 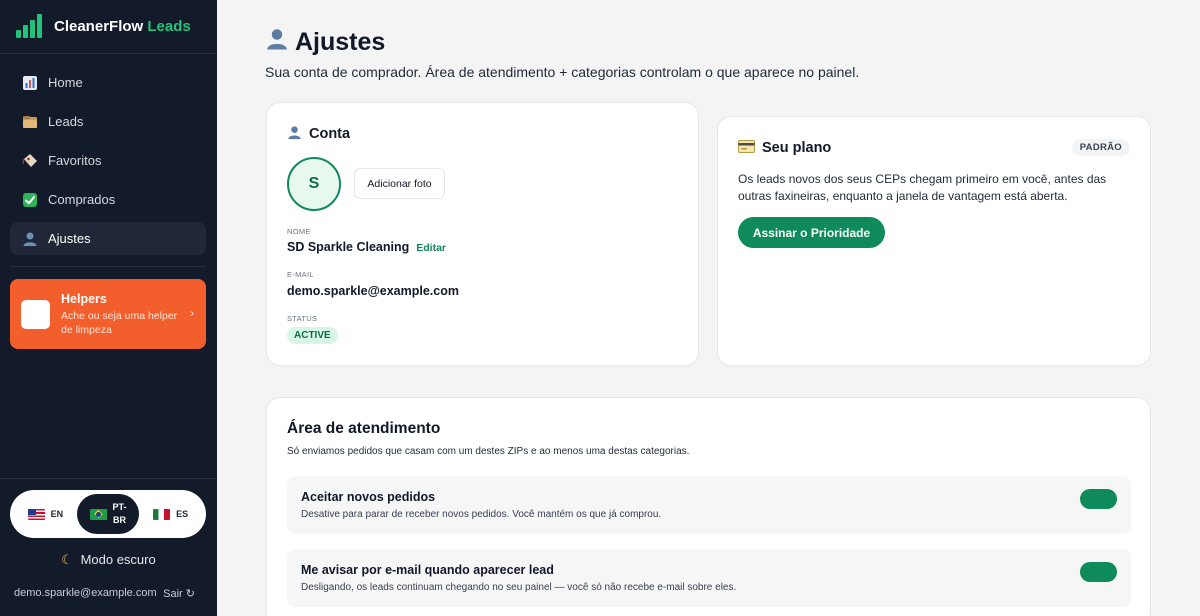 What do you see at coordinates (119, 322) in the screenshot?
I see `helpers-subtitle: Ache ou seja uma helper de limpeza` at bounding box center [119, 322].